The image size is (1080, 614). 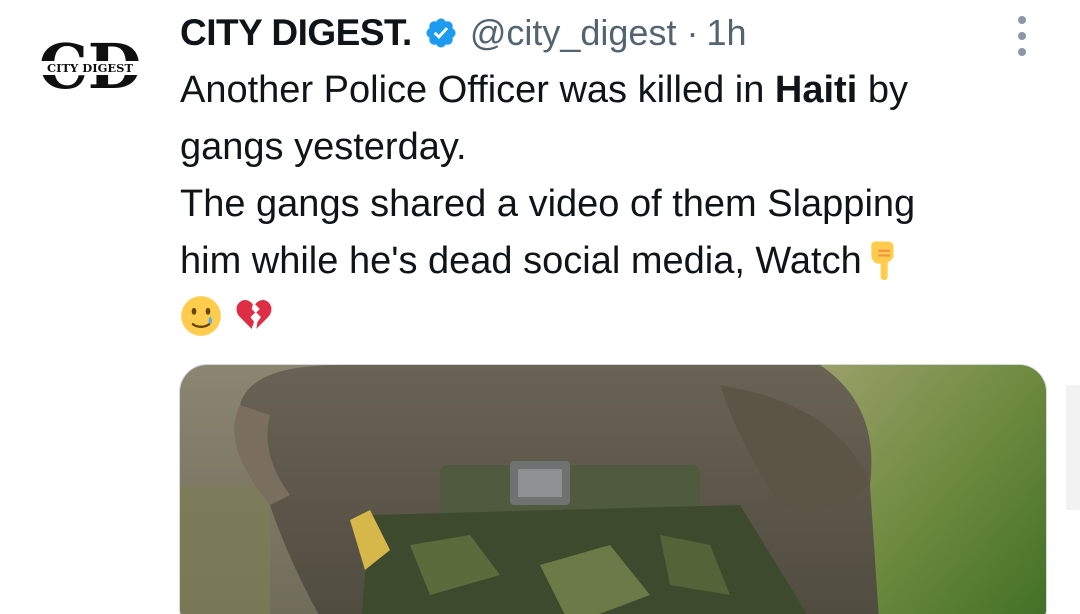 What do you see at coordinates (296, 33) in the screenshot?
I see `display-name: CITY DIGEST.` at bounding box center [296, 33].